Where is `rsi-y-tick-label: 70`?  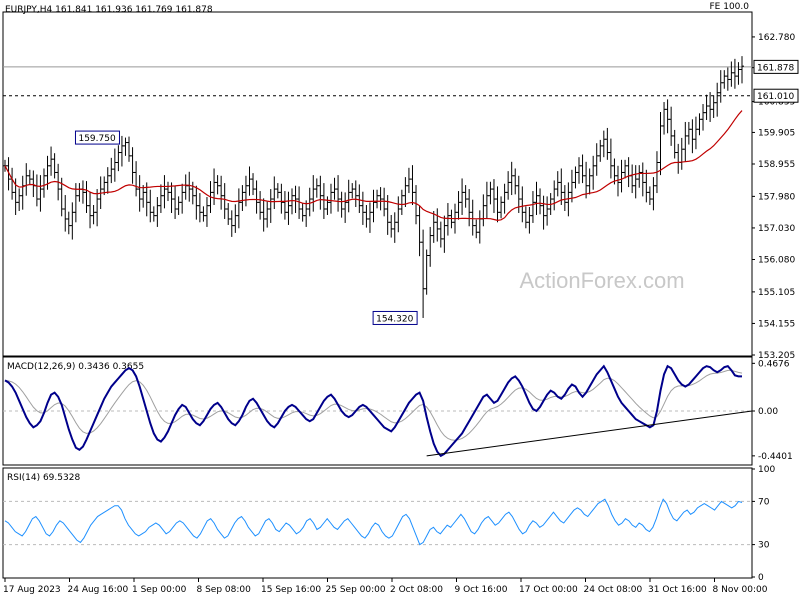
rsi-y-tick-label: 70 is located at coordinates (764, 502).